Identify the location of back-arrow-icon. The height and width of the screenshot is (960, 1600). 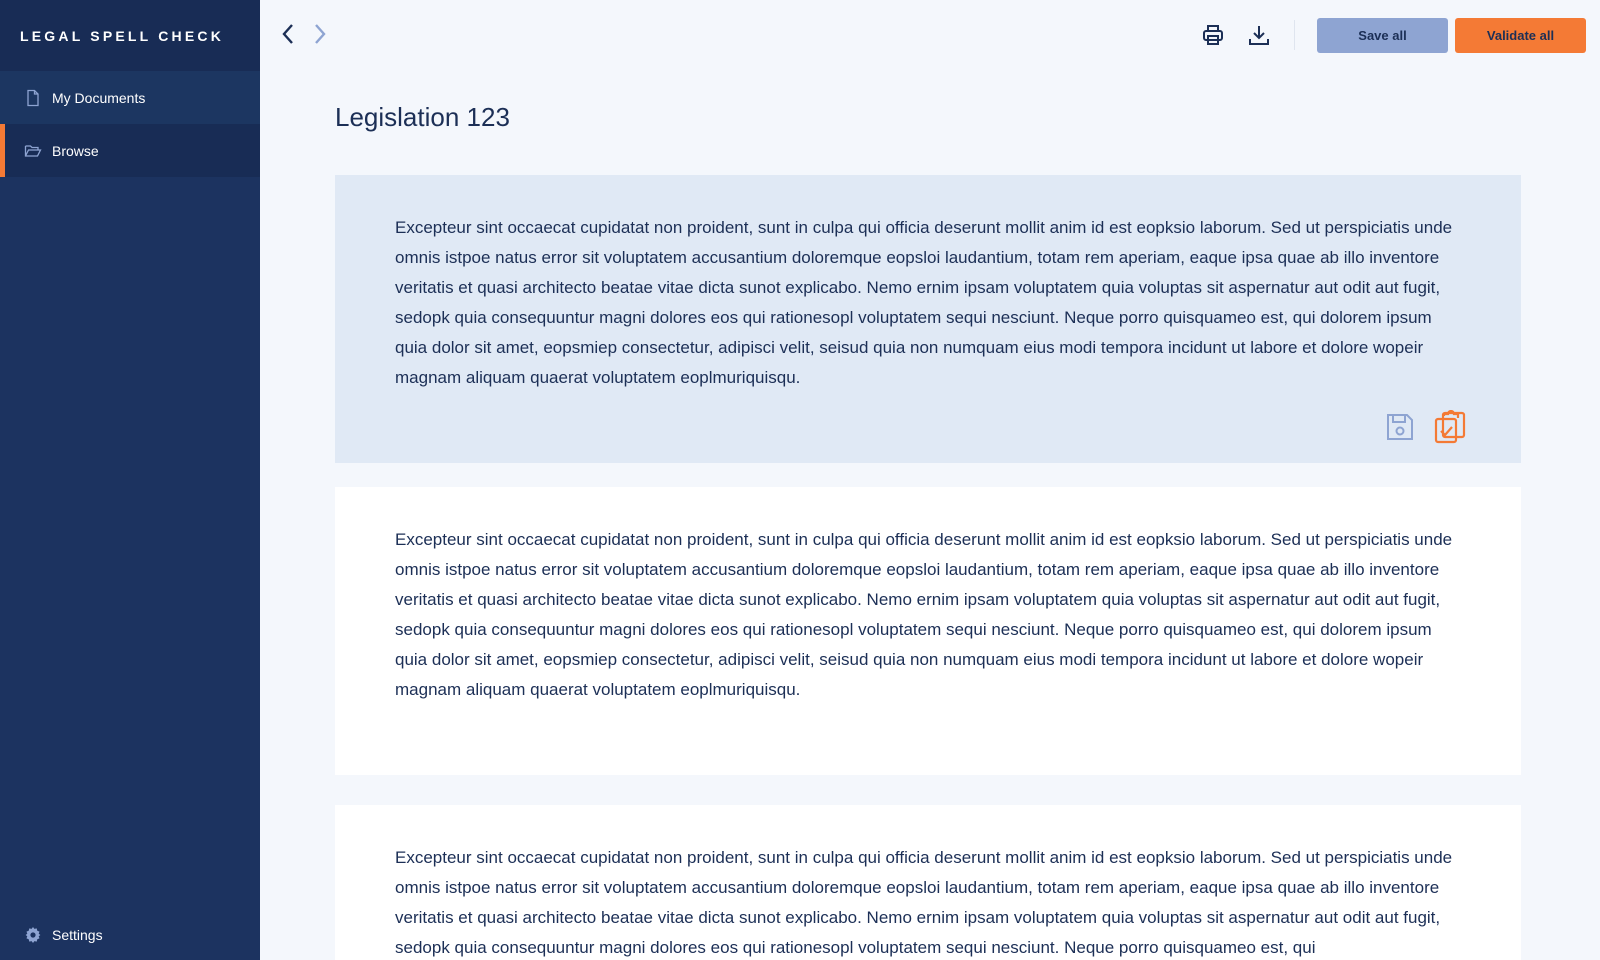
(288, 34).